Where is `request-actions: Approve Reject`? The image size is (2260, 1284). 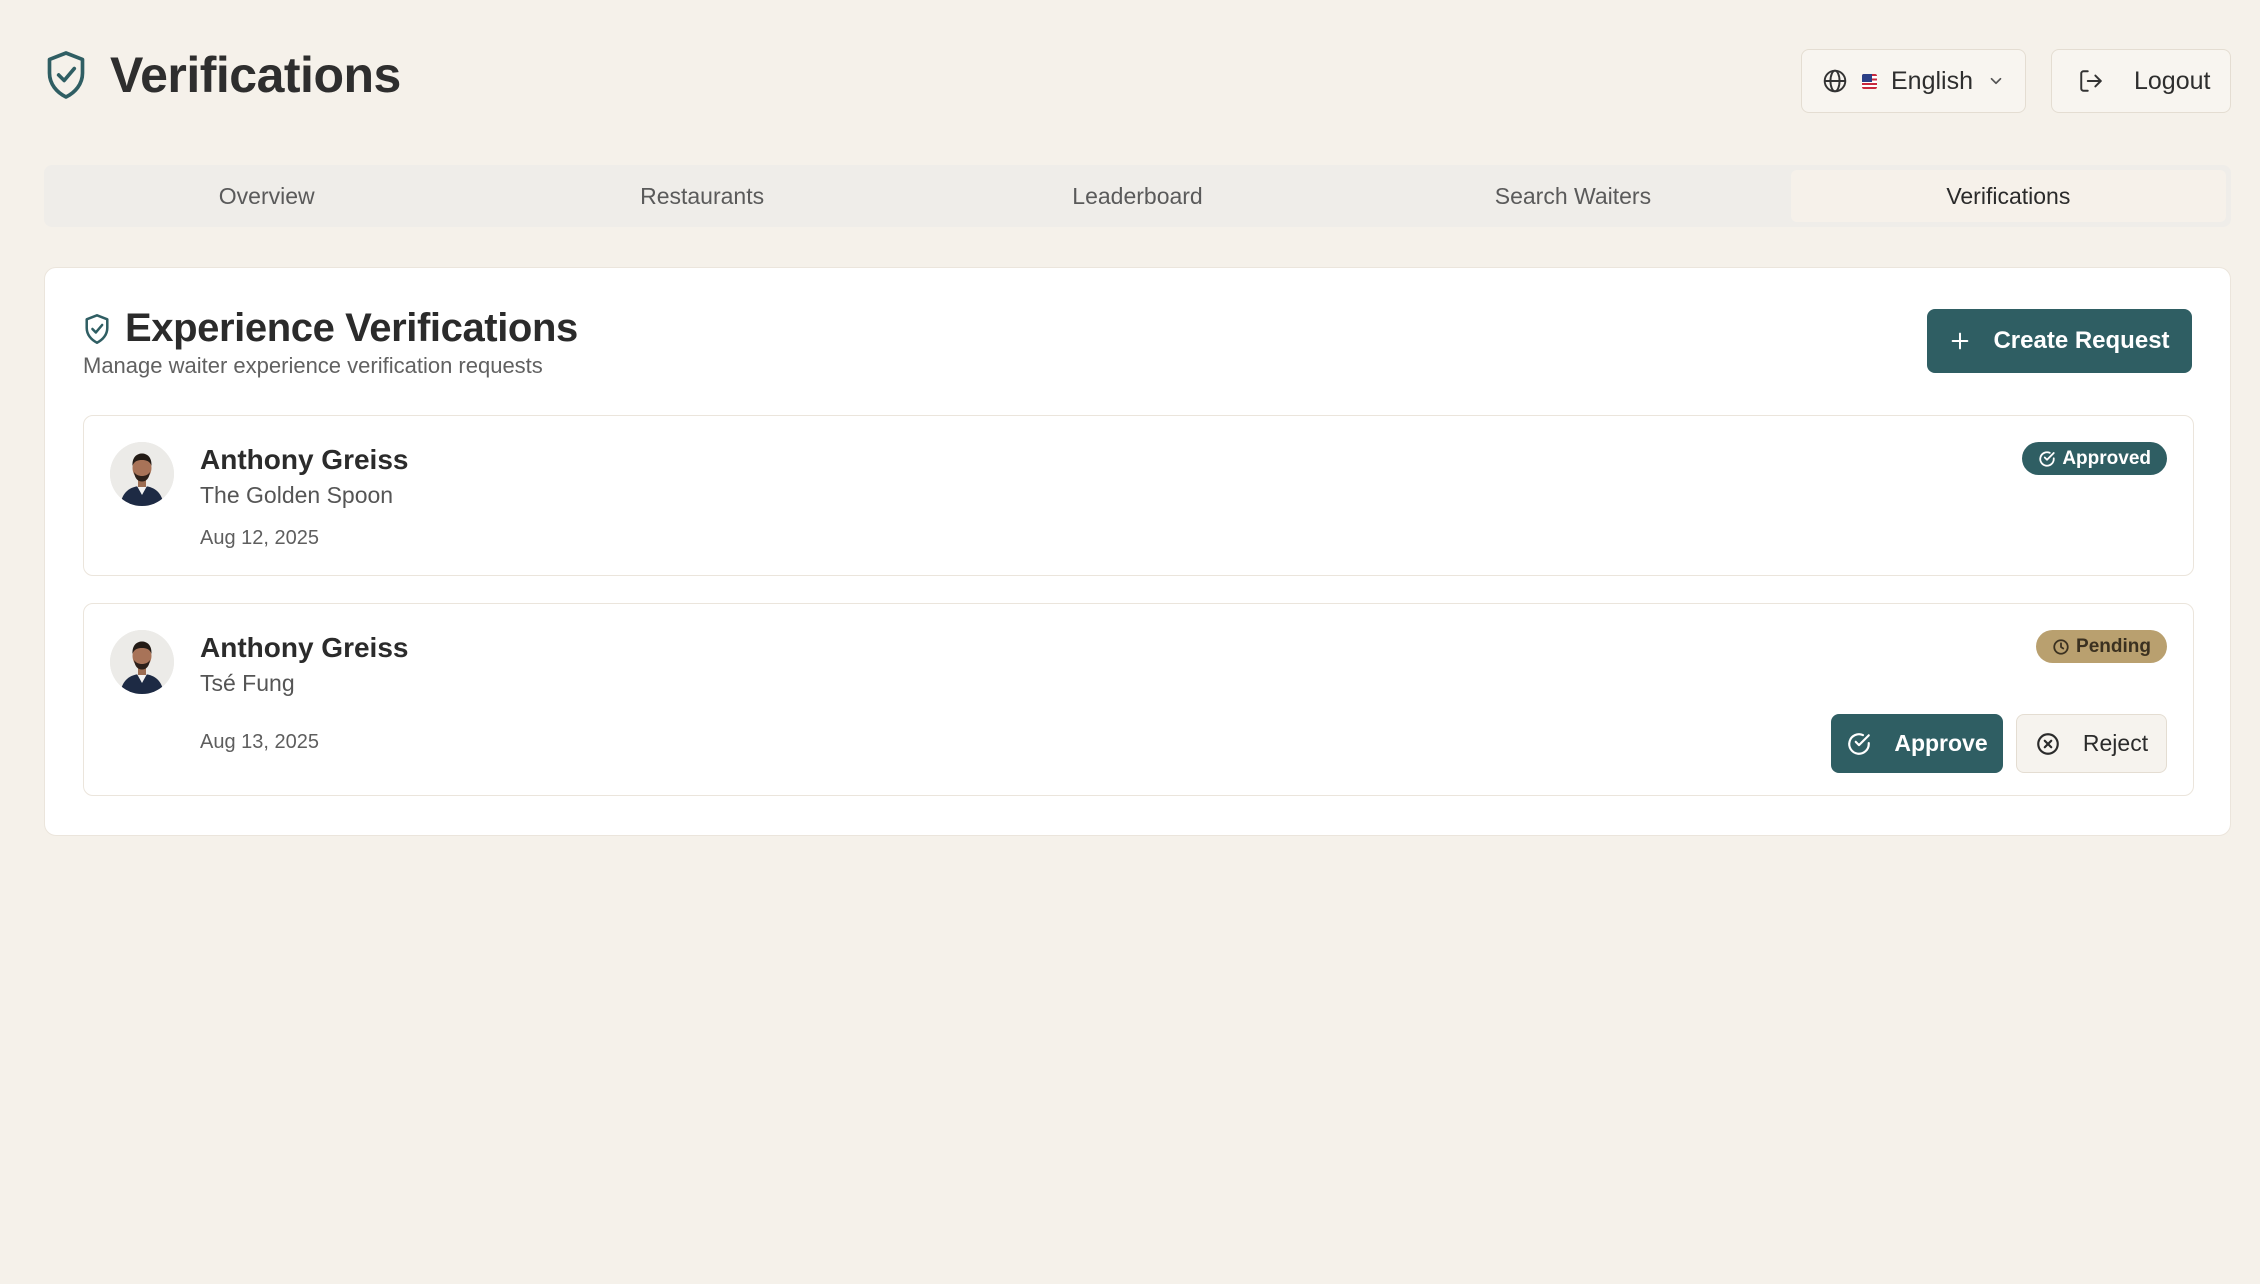
request-actions: Approve Reject is located at coordinates (1999, 743).